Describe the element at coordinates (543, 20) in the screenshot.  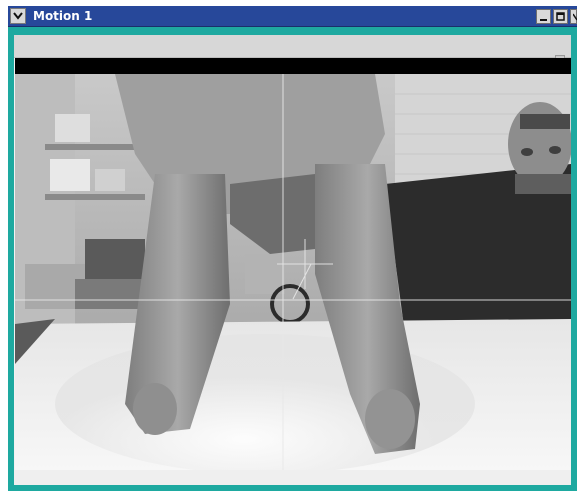
I see `minimize-icon` at that location.